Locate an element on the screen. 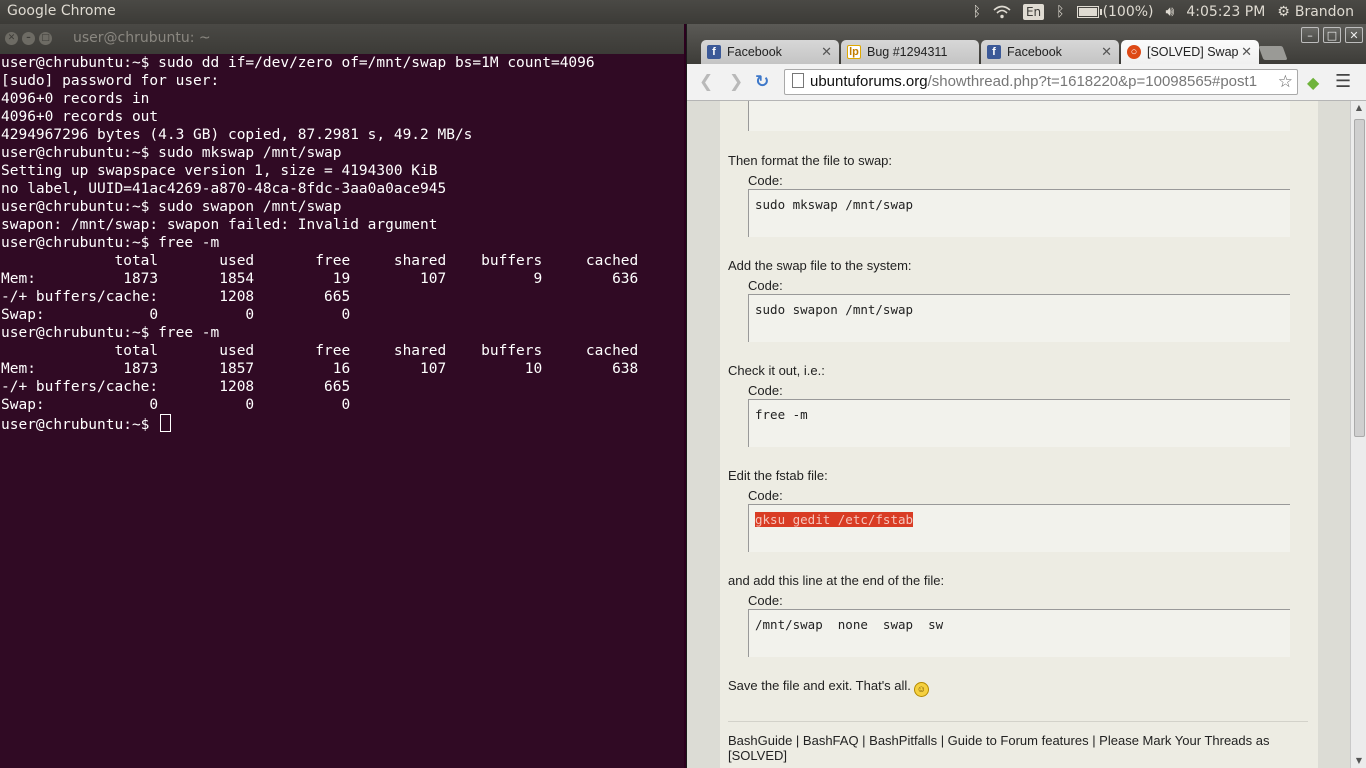 The height and width of the screenshot is (768, 1366). smiley-icon: ☺ is located at coordinates (921, 689).